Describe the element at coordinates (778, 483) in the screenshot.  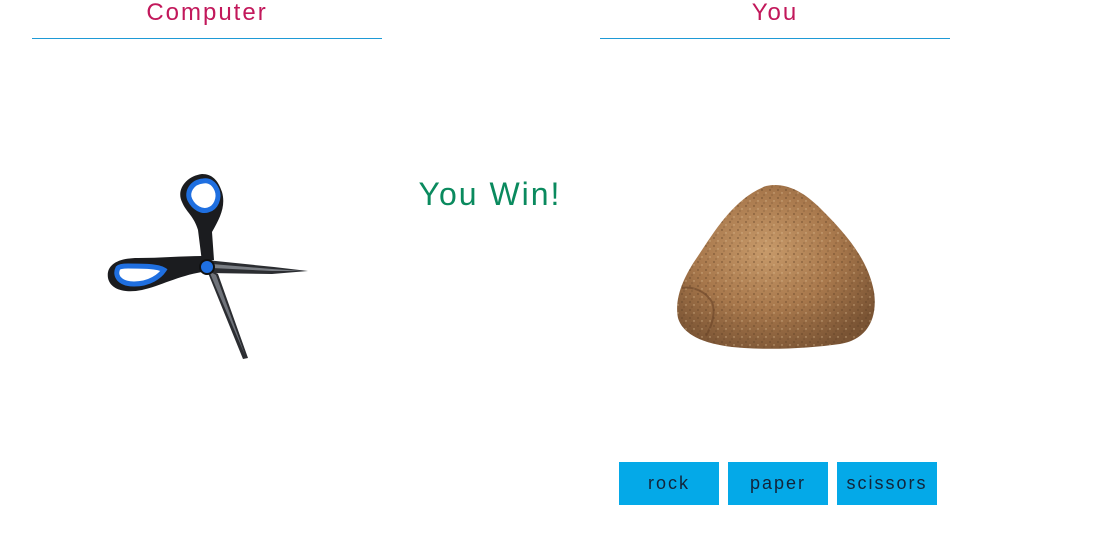
I see `paper-button: paper` at that location.